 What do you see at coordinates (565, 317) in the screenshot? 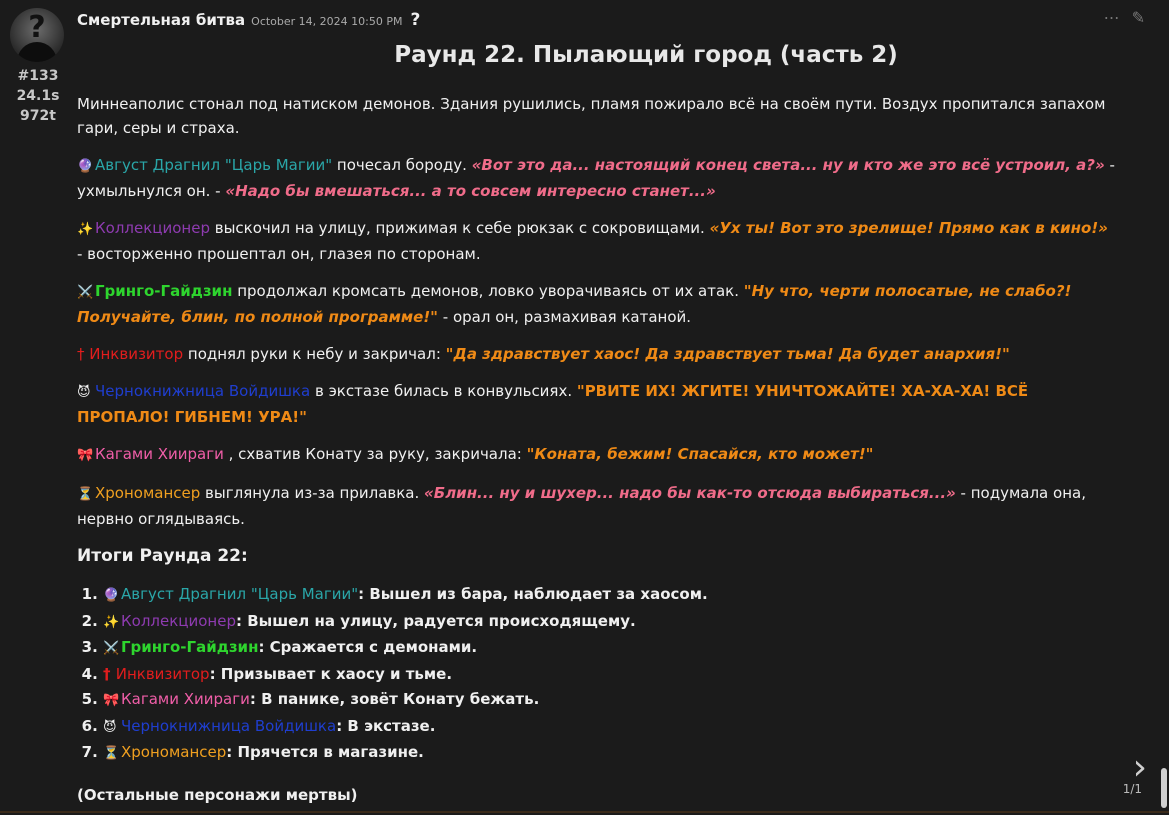
I see `narration: - орал он, размахивая катаной.` at bounding box center [565, 317].